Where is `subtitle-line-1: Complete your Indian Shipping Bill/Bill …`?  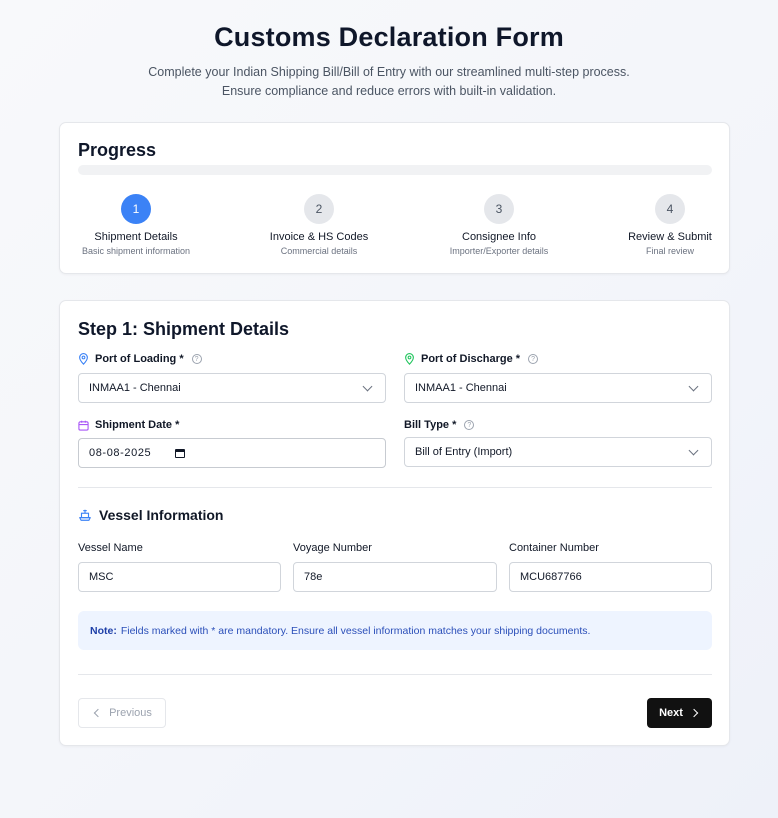 subtitle-line-1: Complete your Indian Shipping Bill/Bill … is located at coordinates (389, 72).